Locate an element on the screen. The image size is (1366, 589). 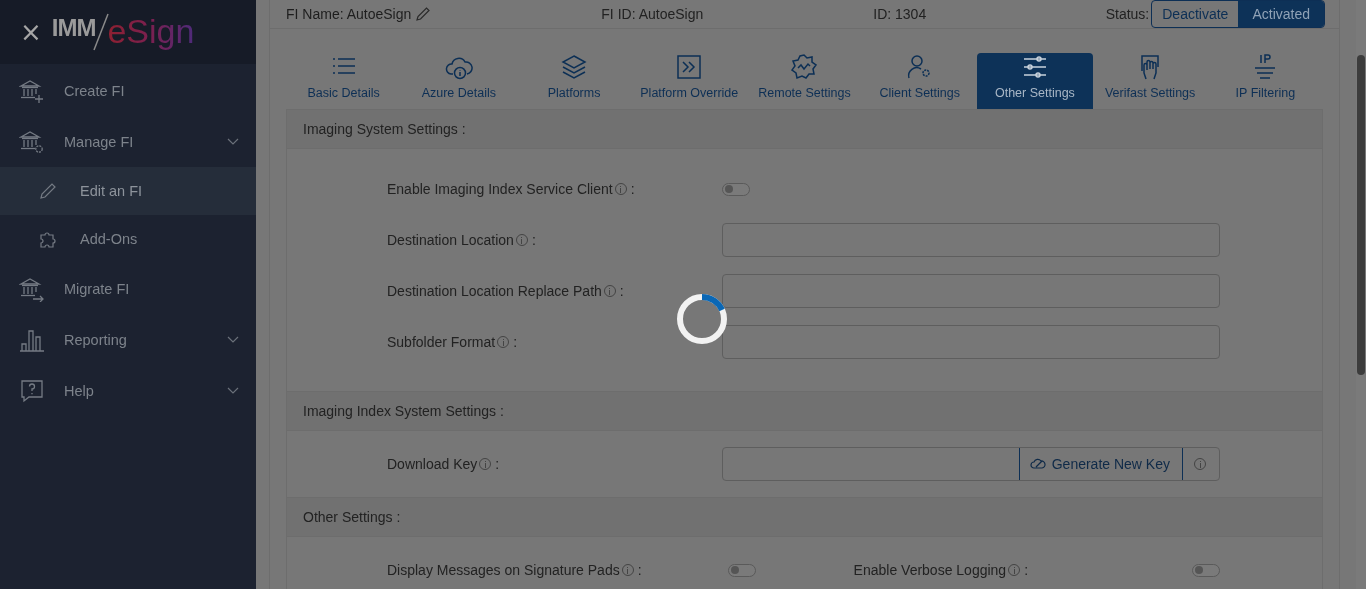
status-toggle-button: Activated is located at coordinates (1281, 14).